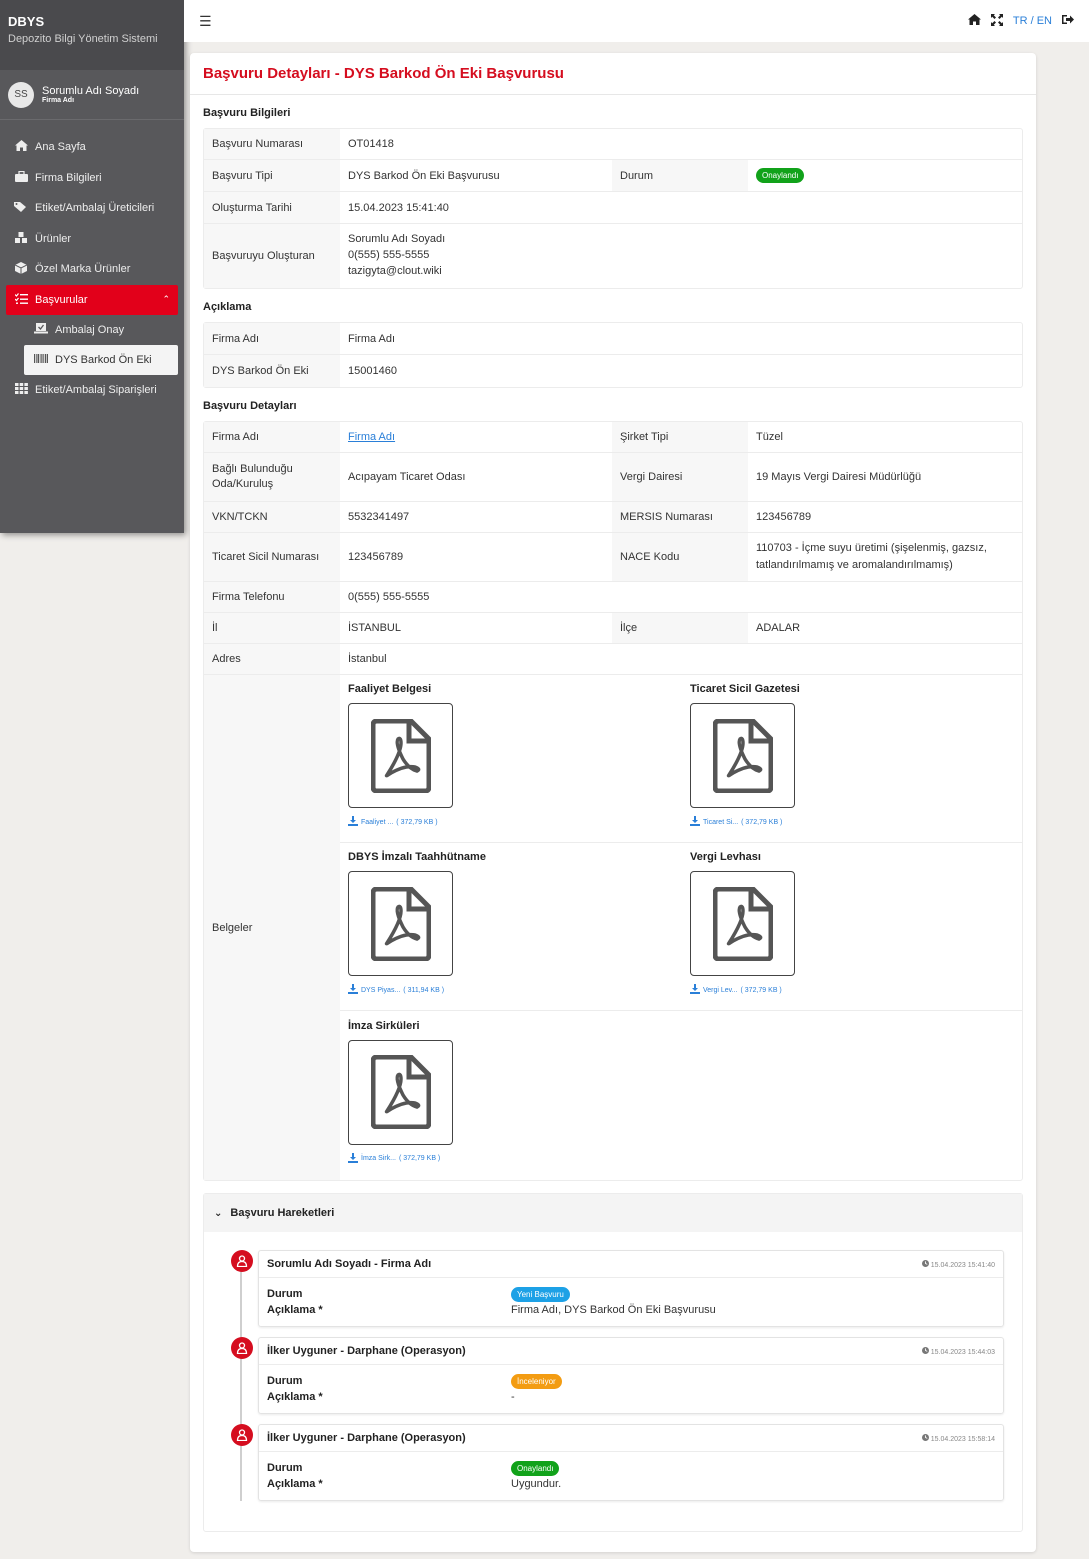 Image resolution: width=1089 pixels, height=1559 pixels. What do you see at coordinates (241, 1381) in the screenshot?
I see `timeline-line` at bounding box center [241, 1381].